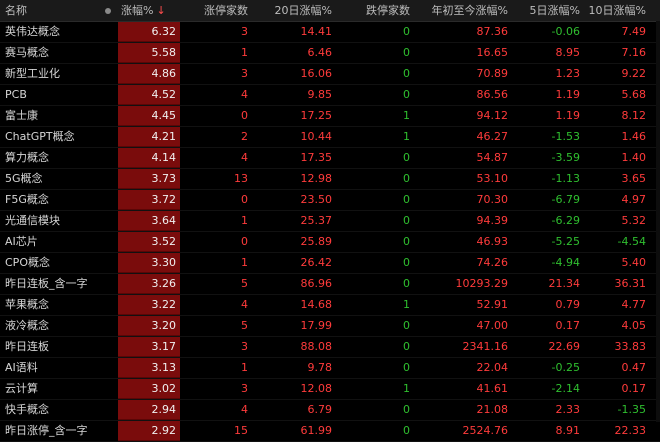 The image size is (660, 442). I want to click on col-header-limit-up: 涨停家数, so click(217, 10).